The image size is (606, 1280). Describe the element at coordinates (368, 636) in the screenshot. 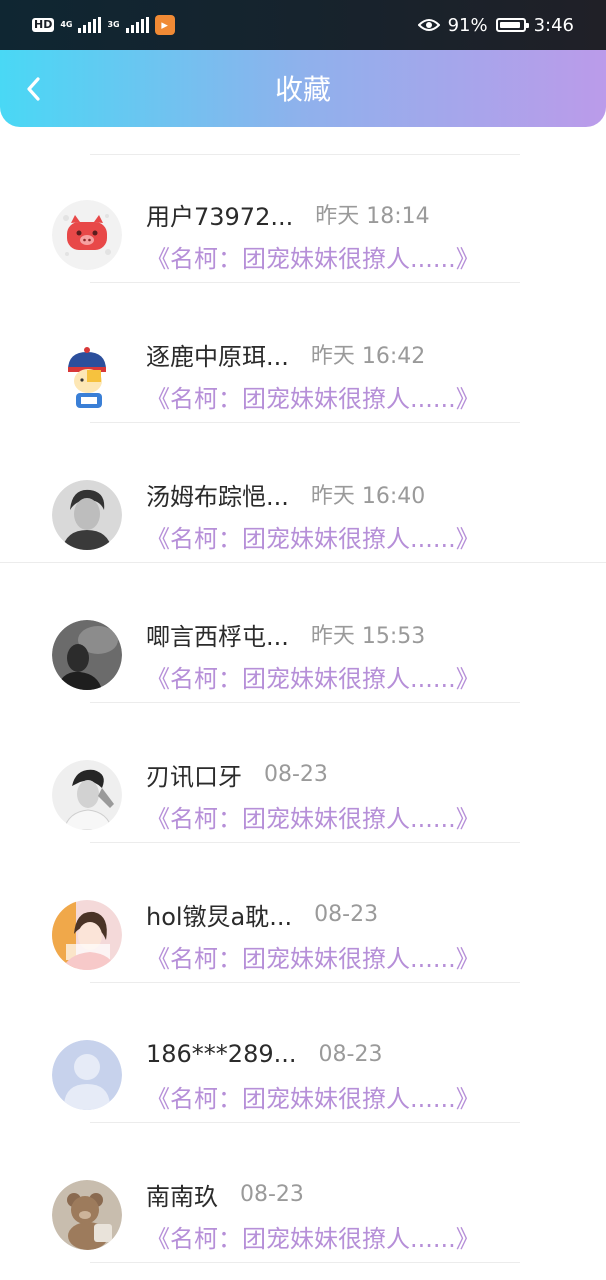

I see `item-time: 昨天 15:53` at that location.